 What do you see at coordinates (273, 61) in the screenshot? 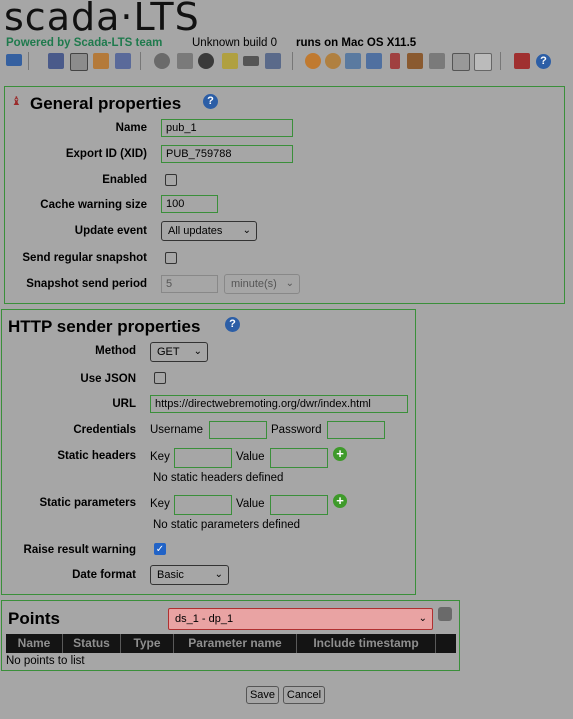
I see `edit-tags-icon` at bounding box center [273, 61].